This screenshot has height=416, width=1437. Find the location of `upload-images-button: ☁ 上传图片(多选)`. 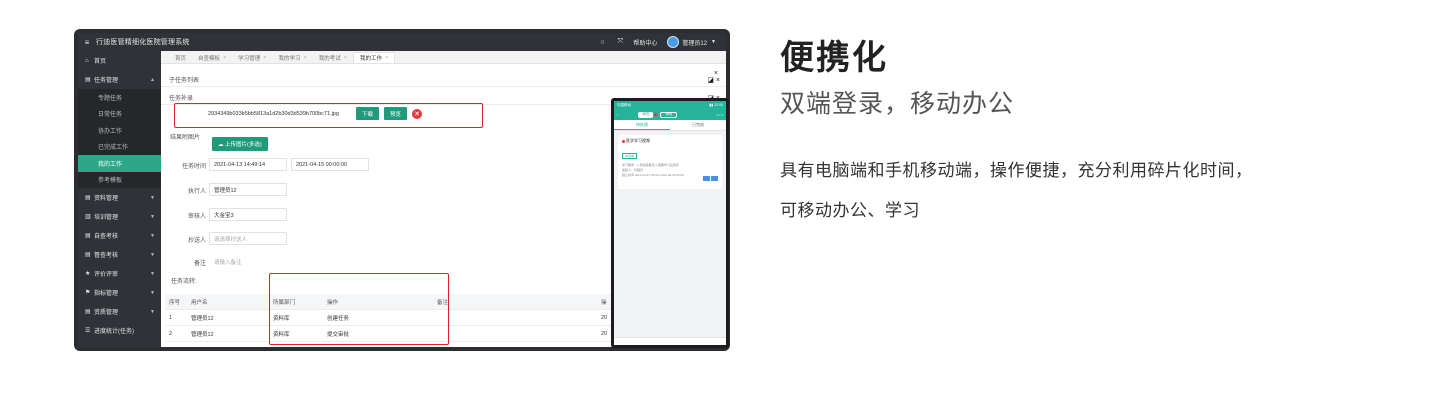

upload-images-button: ☁ 上传图片(多选) is located at coordinates (240, 144).